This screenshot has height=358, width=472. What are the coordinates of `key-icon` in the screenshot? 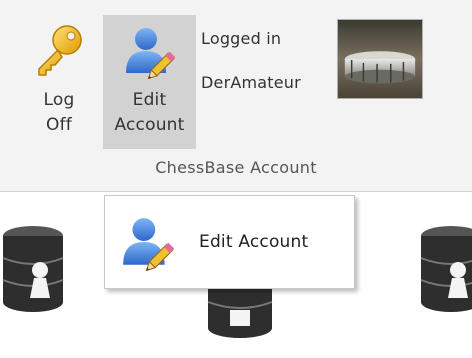 It's located at (60, 50).